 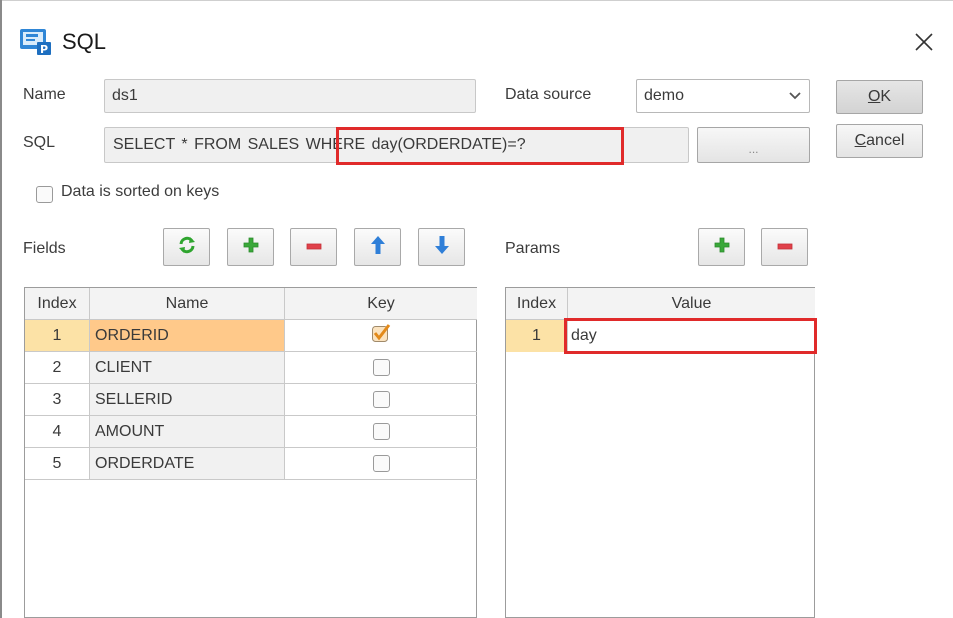 What do you see at coordinates (187, 400) in the screenshot?
I see `field-name-cell: SELLERID` at bounding box center [187, 400].